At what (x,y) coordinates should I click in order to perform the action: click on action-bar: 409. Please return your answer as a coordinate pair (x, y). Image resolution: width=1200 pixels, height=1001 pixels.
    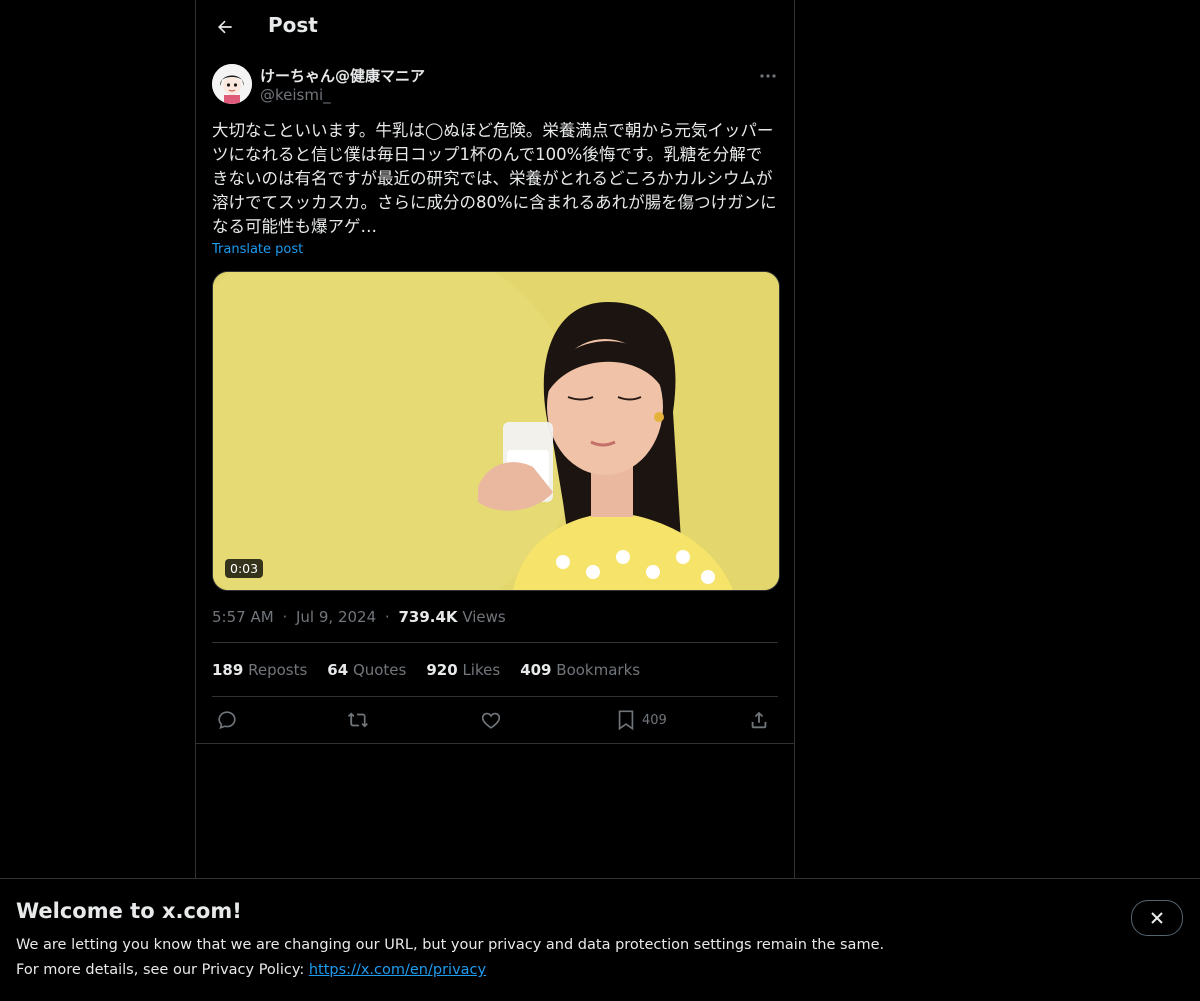
    Looking at the image, I should click on (495, 721).